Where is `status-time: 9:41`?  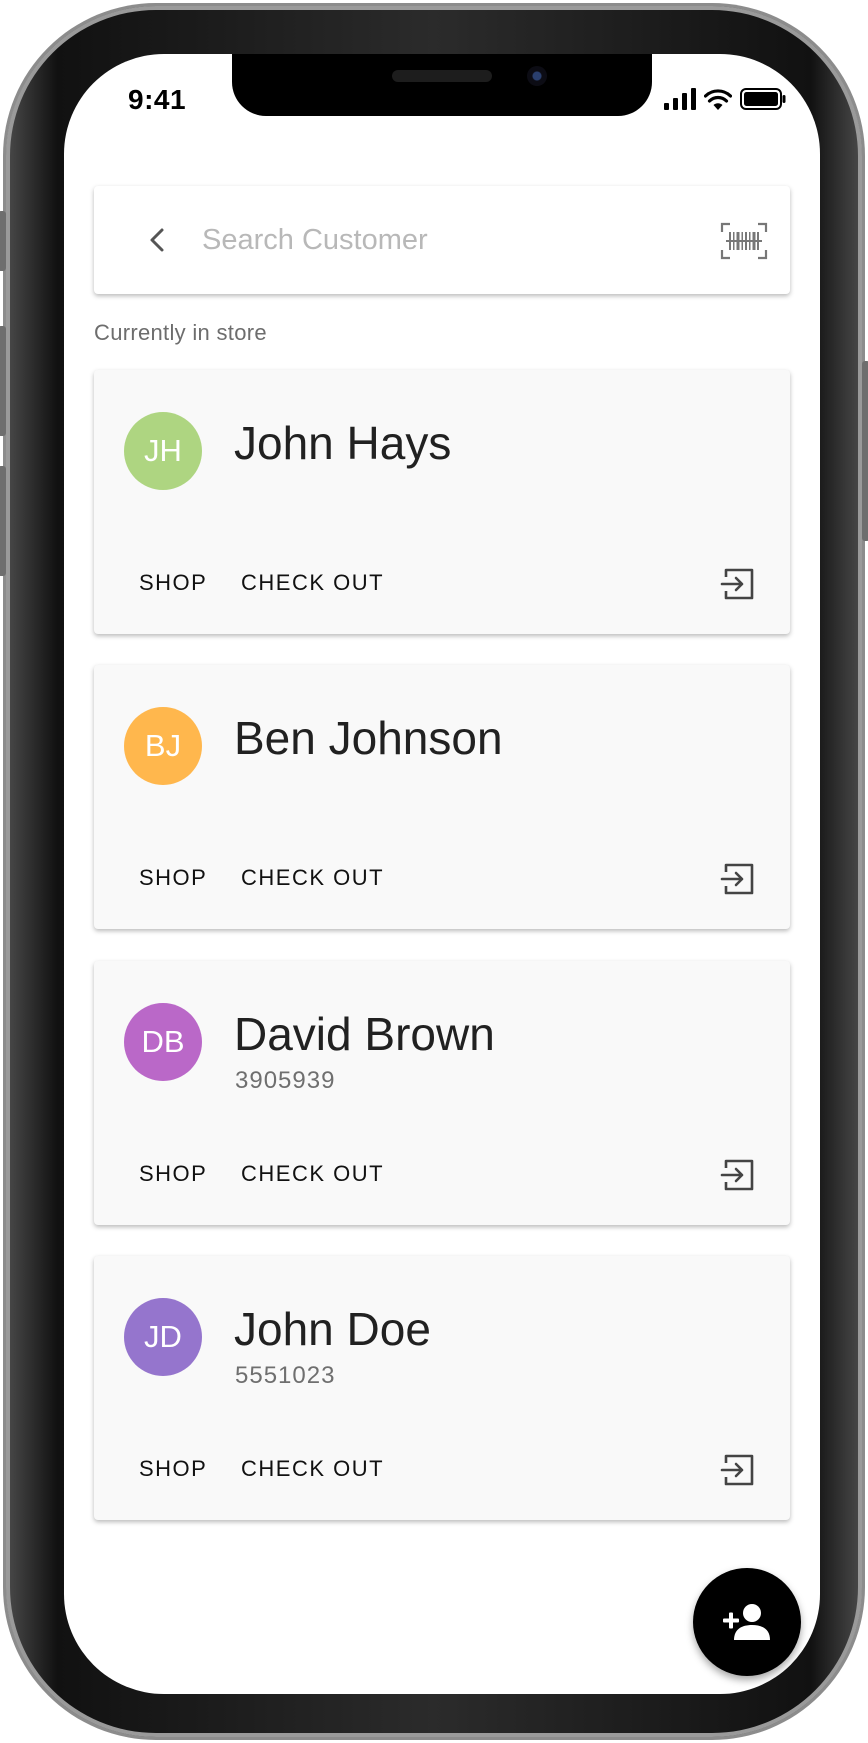 status-time: 9:41 is located at coordinates (157, 99).